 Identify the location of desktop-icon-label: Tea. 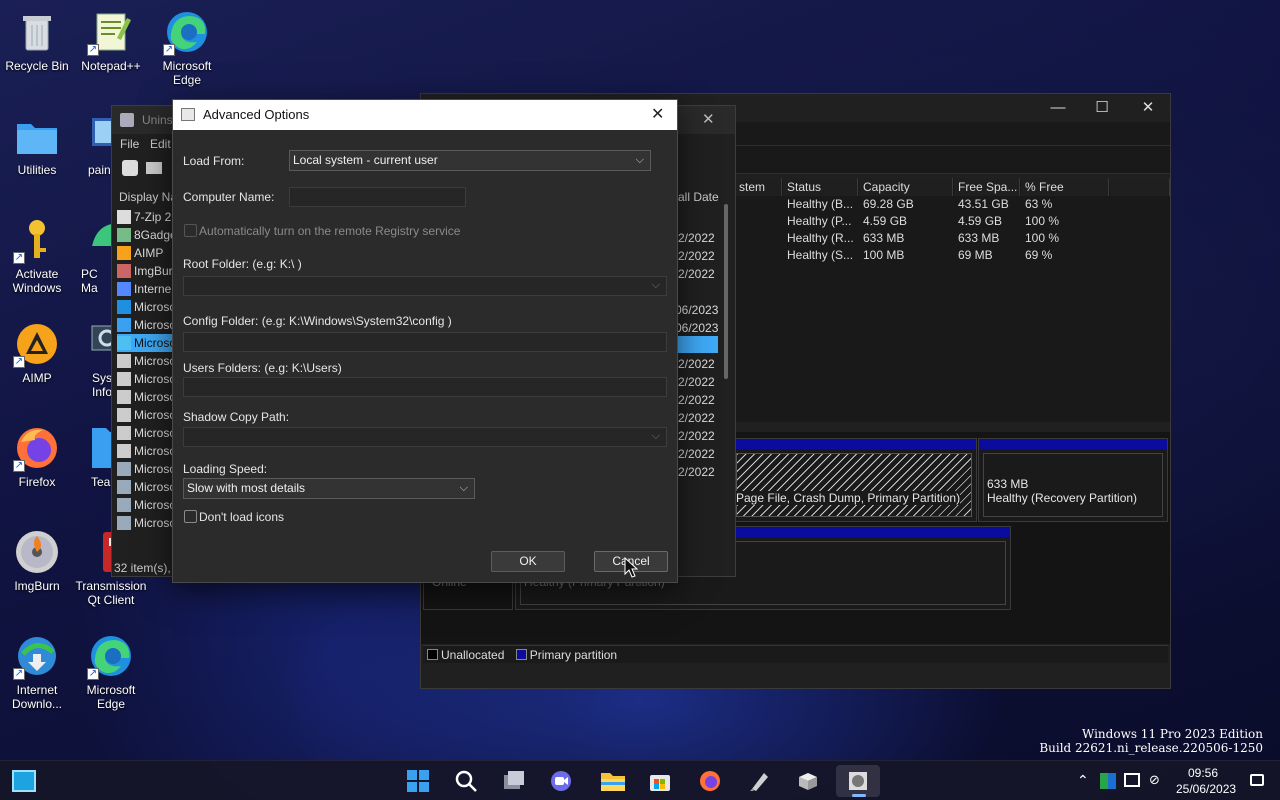
(101, 482).